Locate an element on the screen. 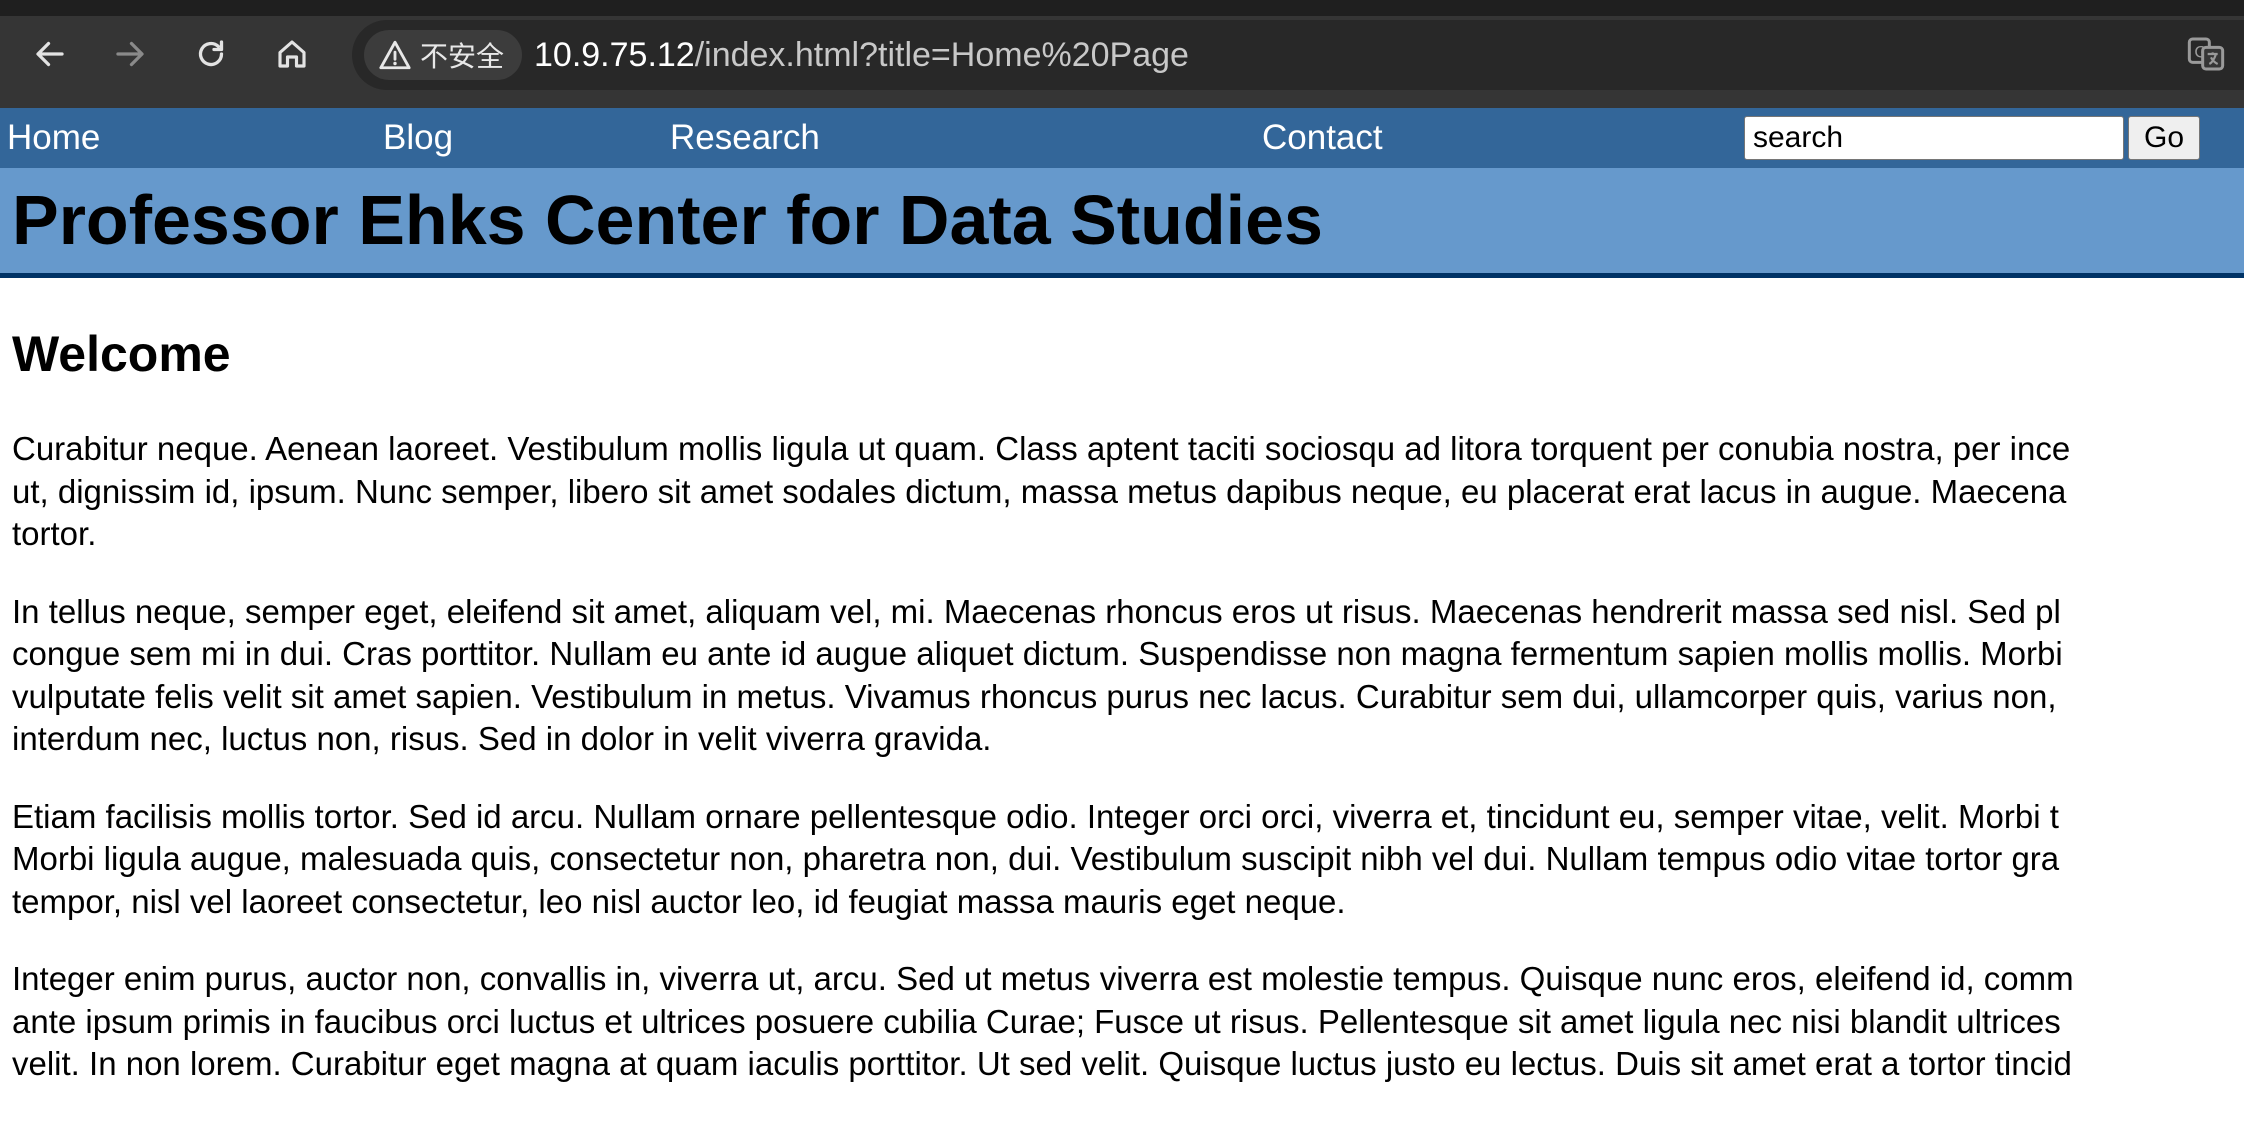  url-host: 10.9.75.12 is located at coordinates (614, 55).